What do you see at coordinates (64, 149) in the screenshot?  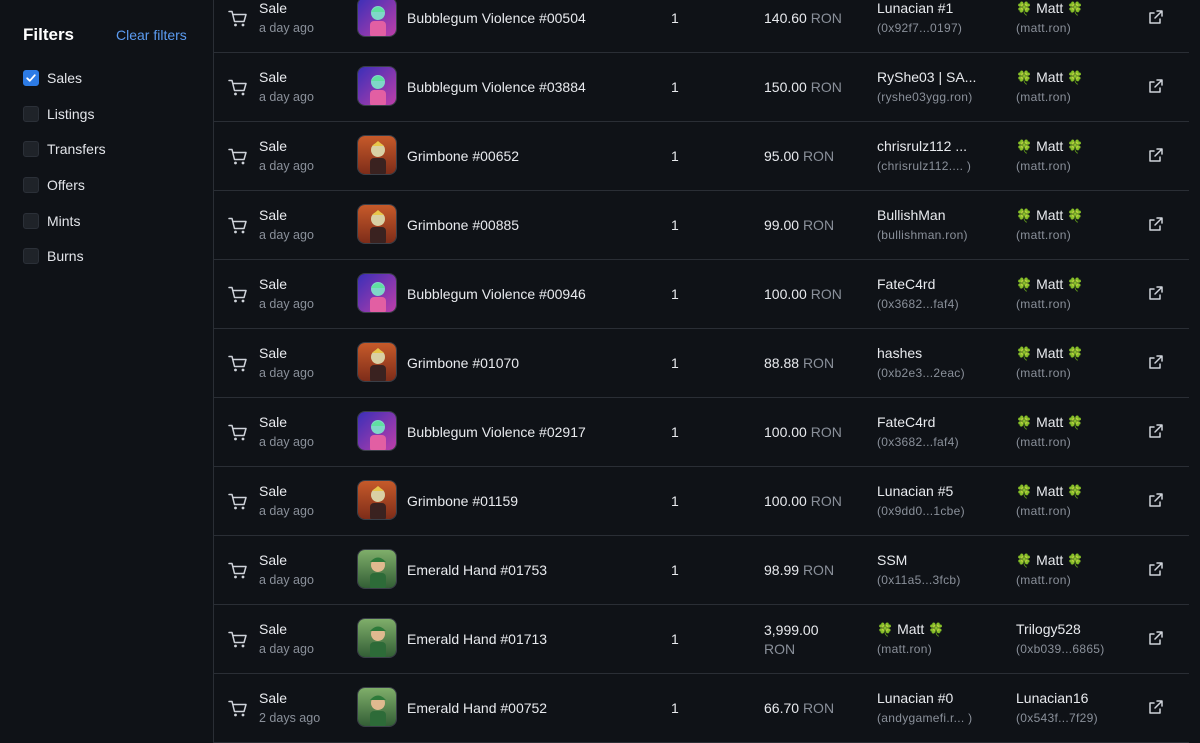 I see `filter-option-transfers: Transfers` at bounding box center [64, 149].